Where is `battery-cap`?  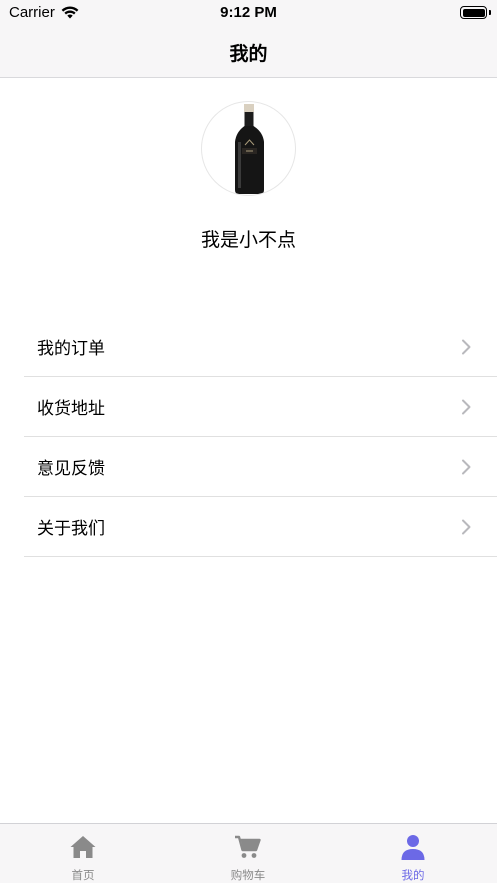
battery-cap is located at coordinates (490, 12).